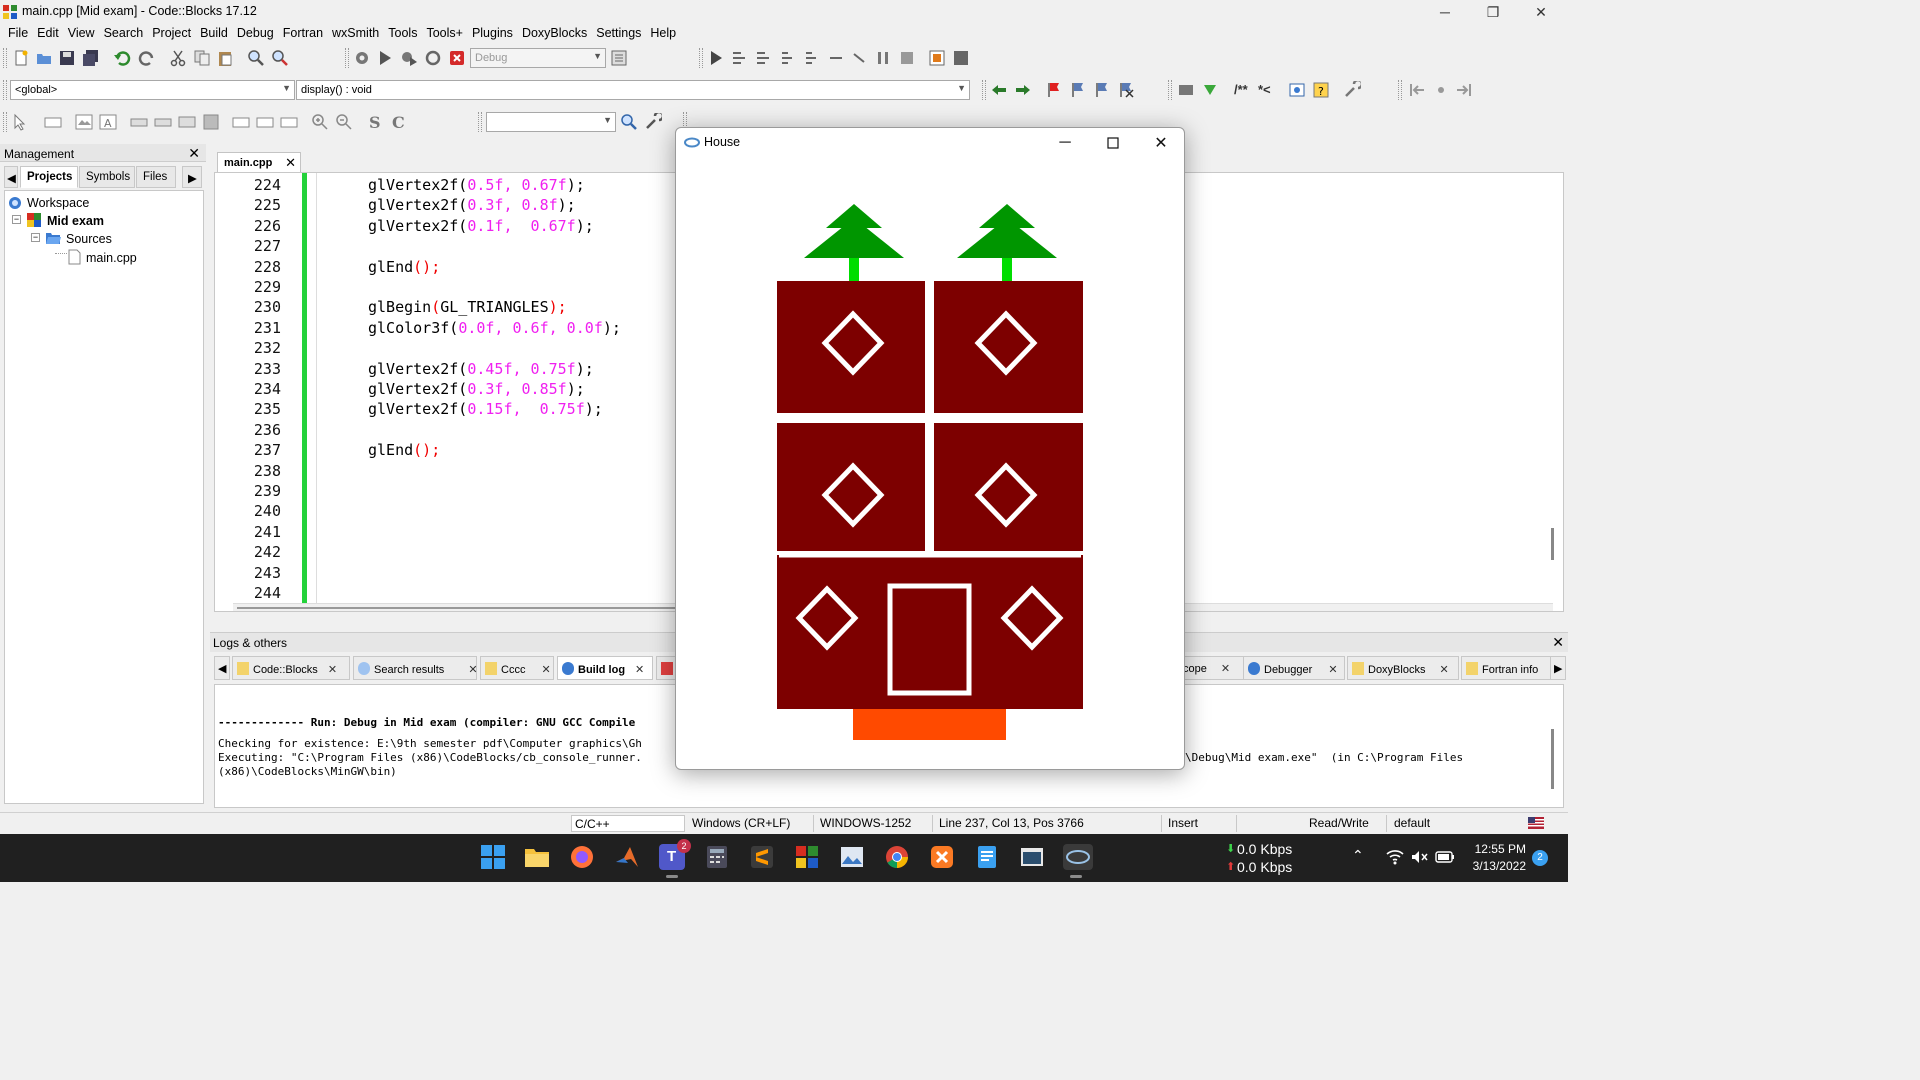 This screenshot has height=1080, width=1920. I want to click on matlab-icon, so click(627, 857).